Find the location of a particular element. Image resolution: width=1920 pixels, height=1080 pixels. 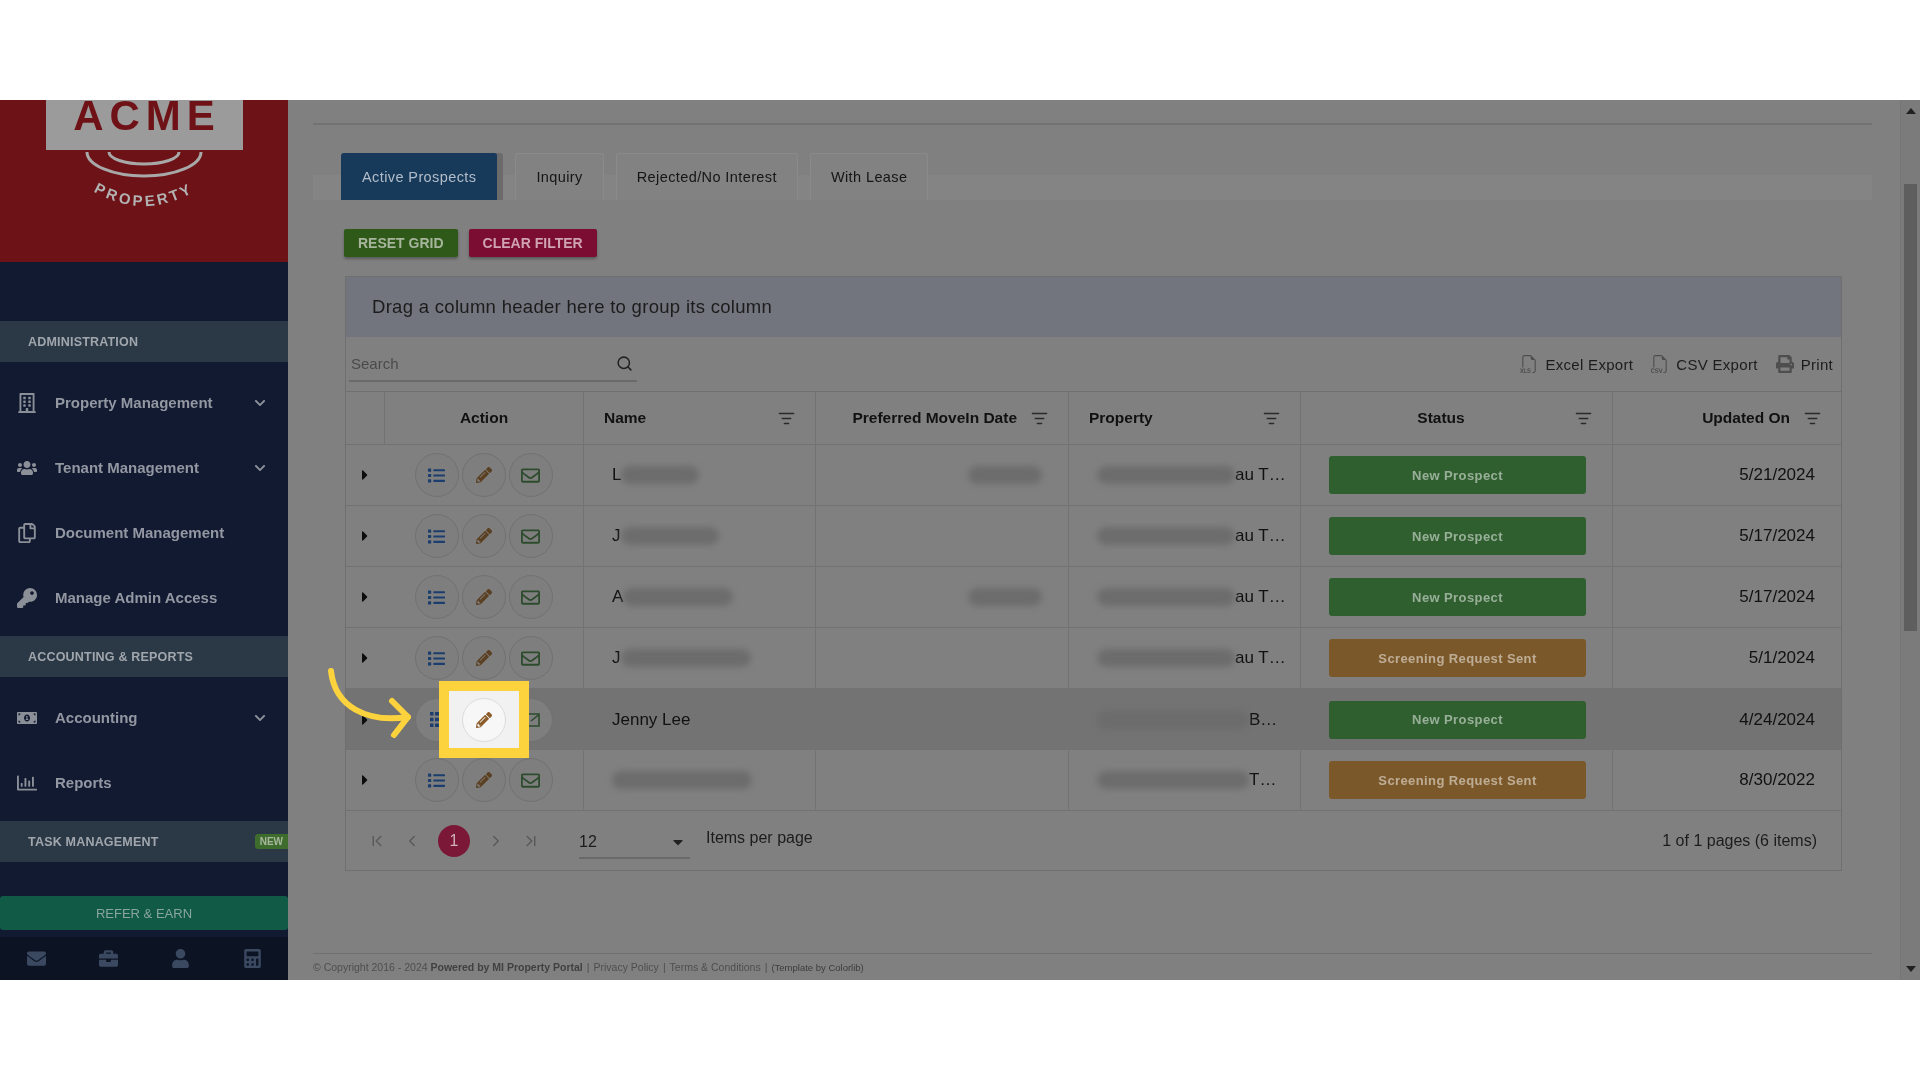

reset-grid-button: RESET GRID is located at coordinates (401, 243).